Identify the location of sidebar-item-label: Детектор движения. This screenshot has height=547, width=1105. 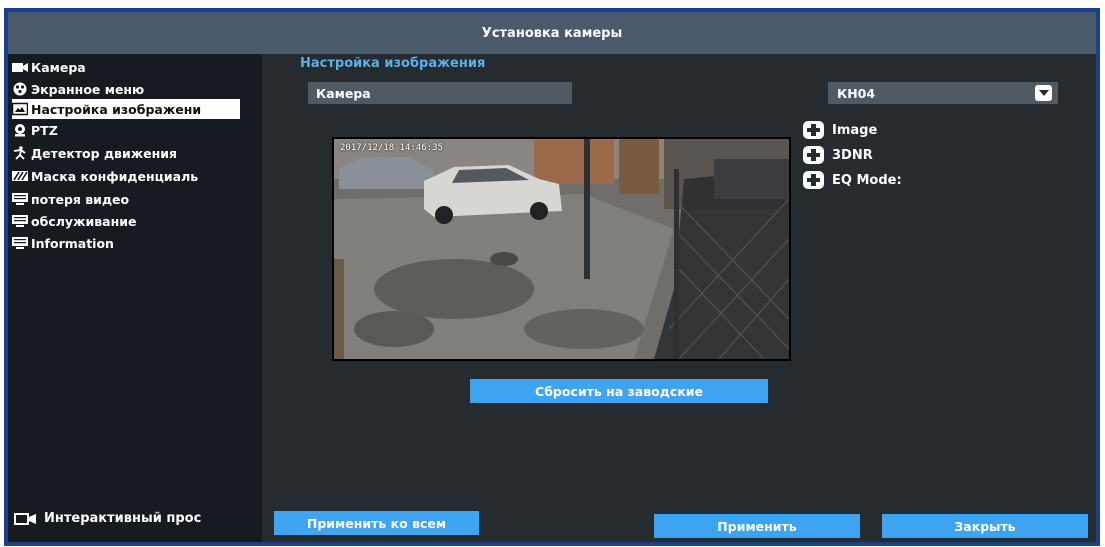
(104, 153).